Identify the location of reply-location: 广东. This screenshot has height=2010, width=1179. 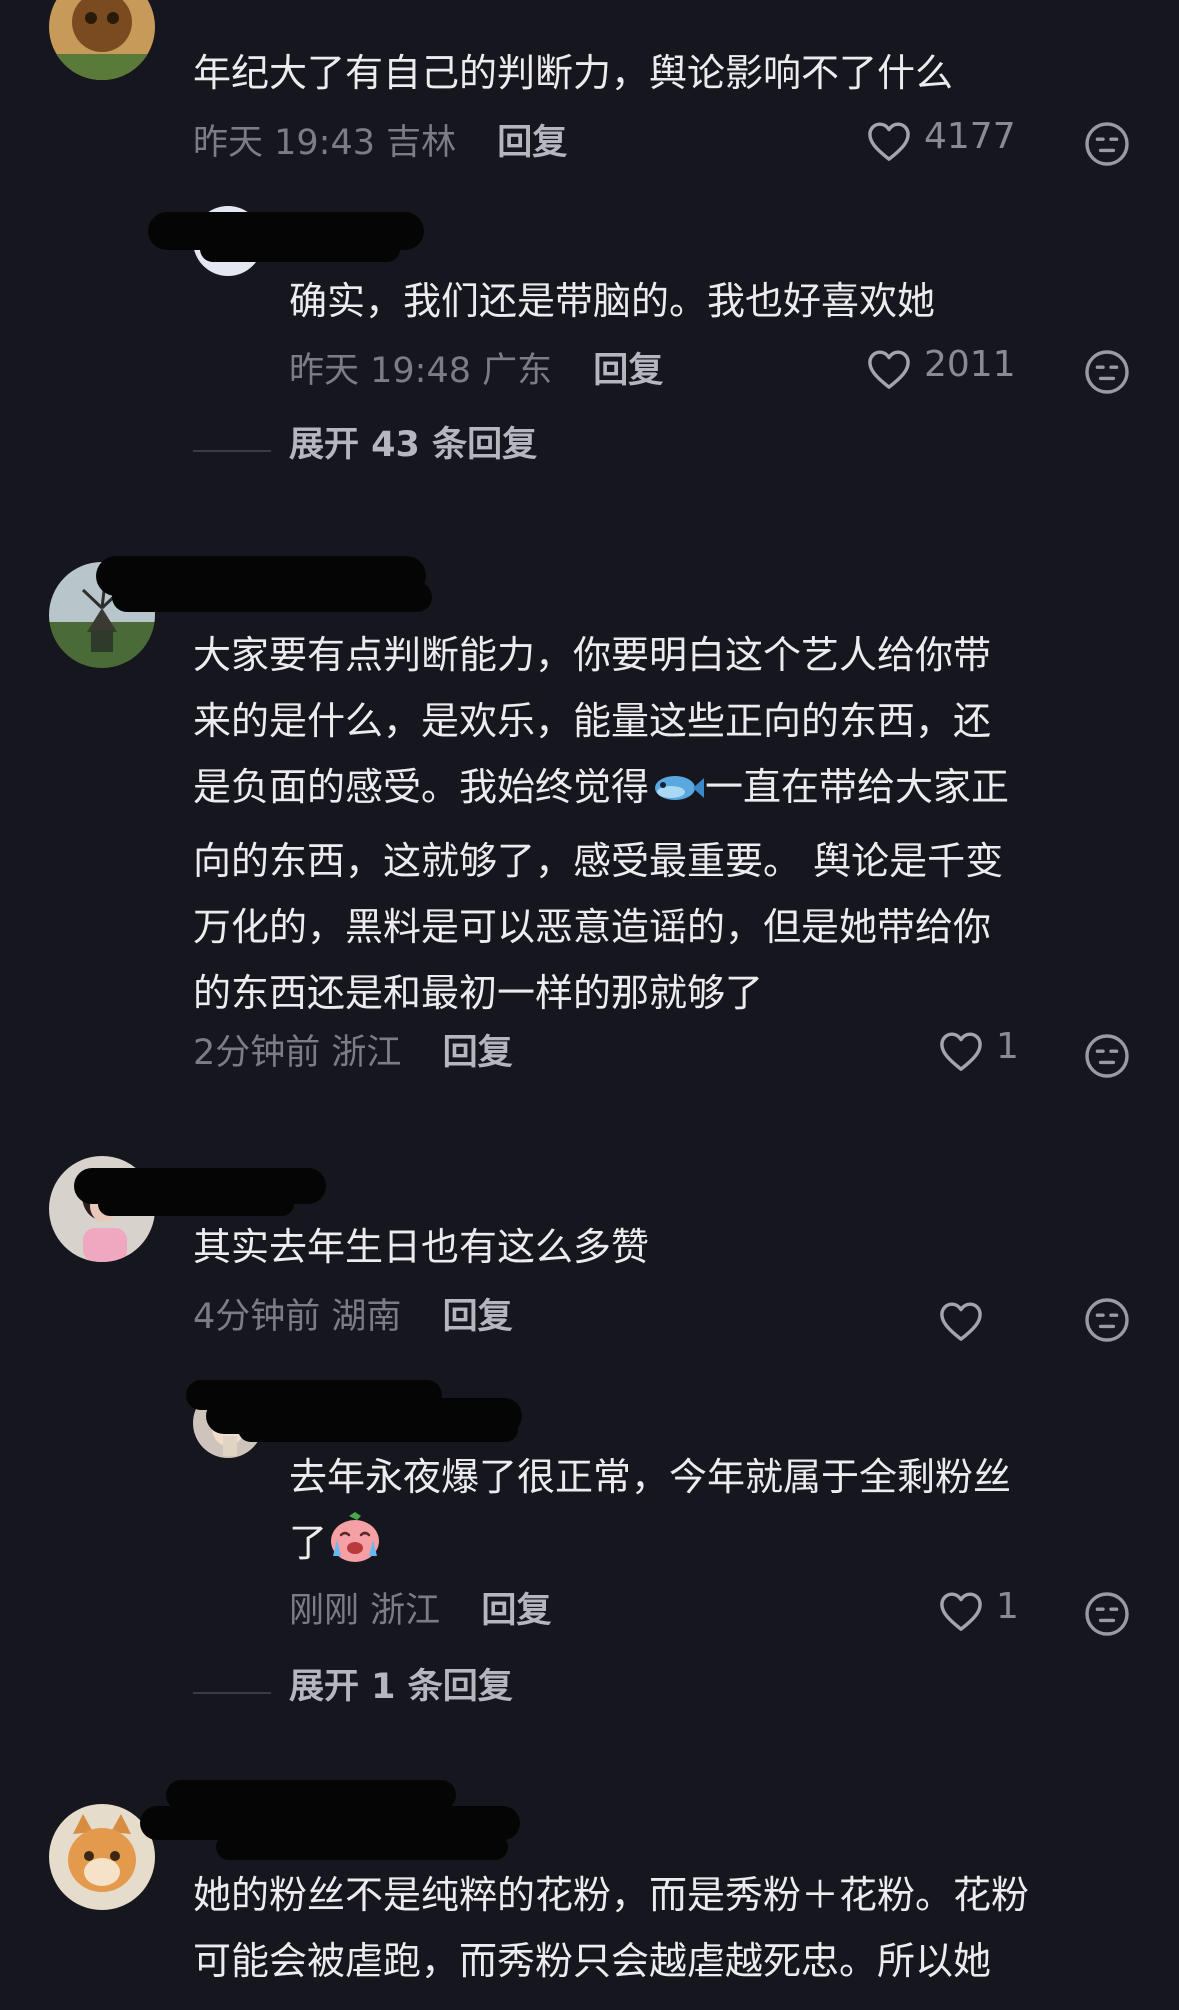
(517, 371).